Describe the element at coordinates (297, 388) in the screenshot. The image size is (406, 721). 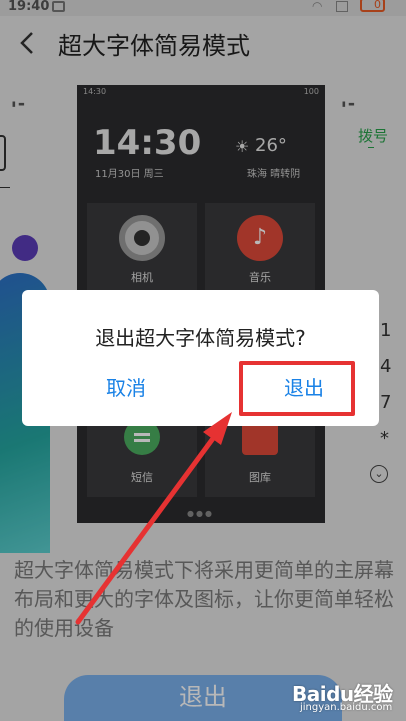
I see `highlight-box` at that location.